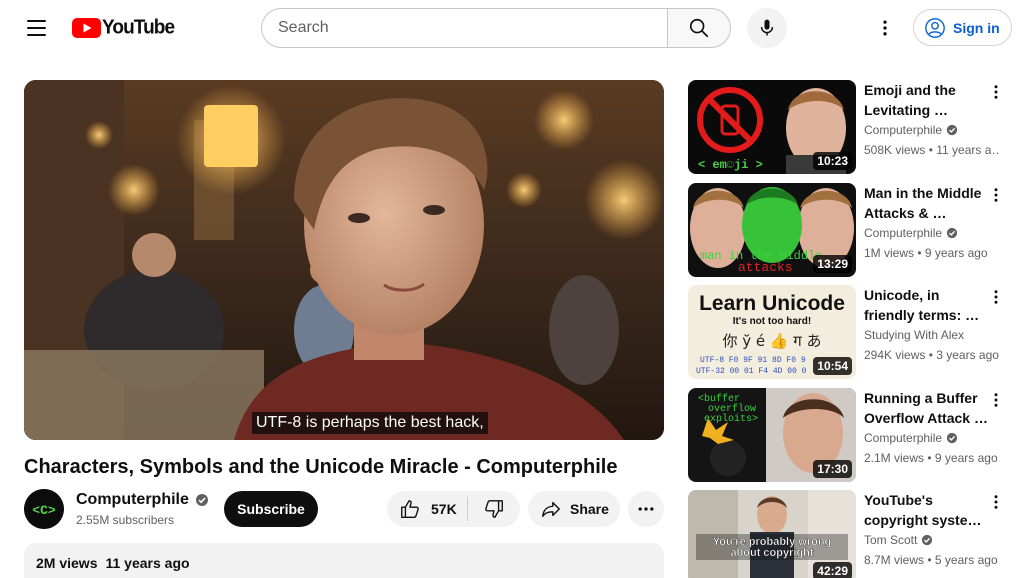 The width and height of the screenshot is (1028, 578). I want to click on recommended-view-count: 8.7M views, so click(894, 560).